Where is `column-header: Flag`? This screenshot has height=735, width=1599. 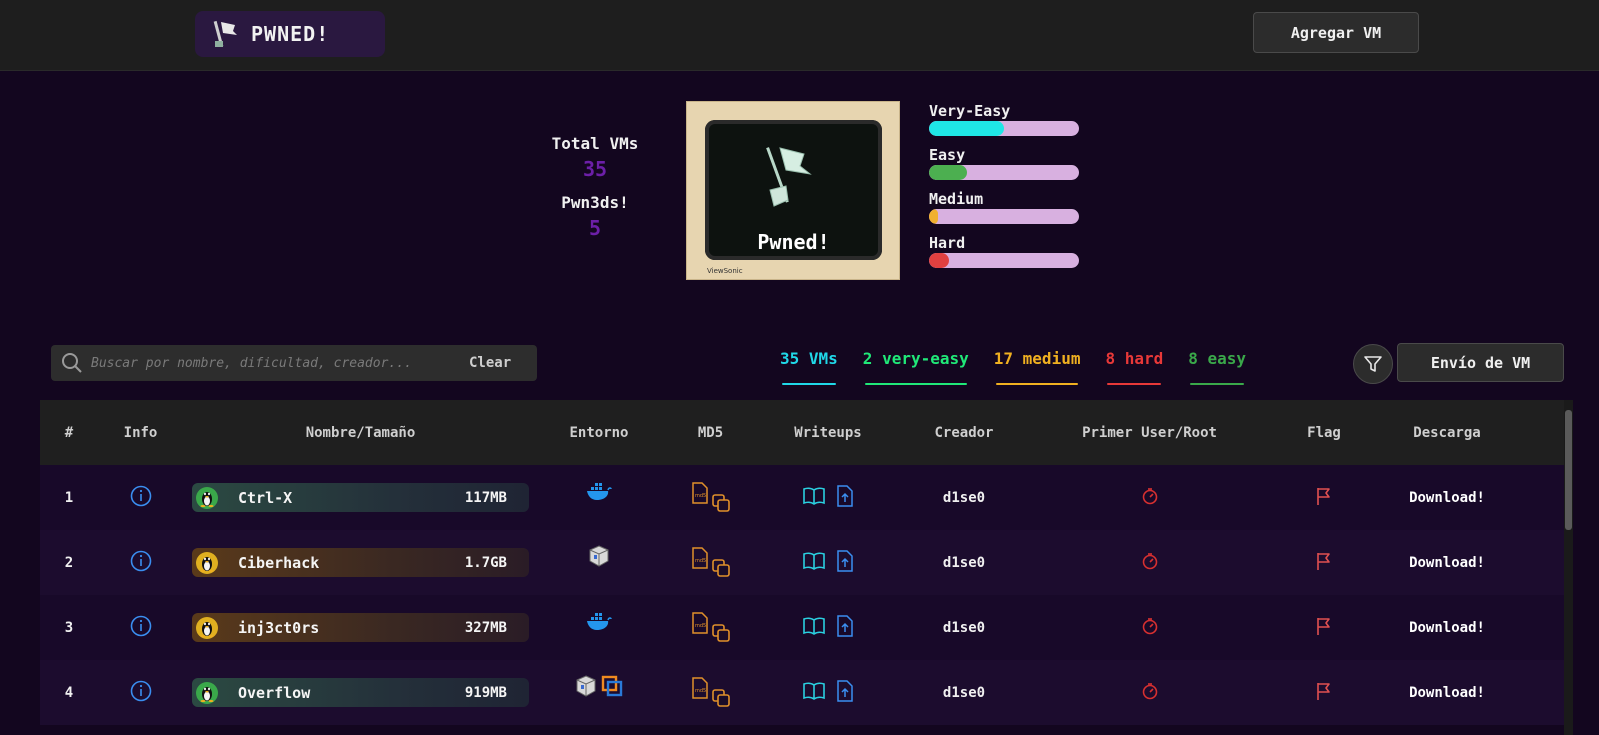
column-header: Flag is located at coordinates (1324, 433).